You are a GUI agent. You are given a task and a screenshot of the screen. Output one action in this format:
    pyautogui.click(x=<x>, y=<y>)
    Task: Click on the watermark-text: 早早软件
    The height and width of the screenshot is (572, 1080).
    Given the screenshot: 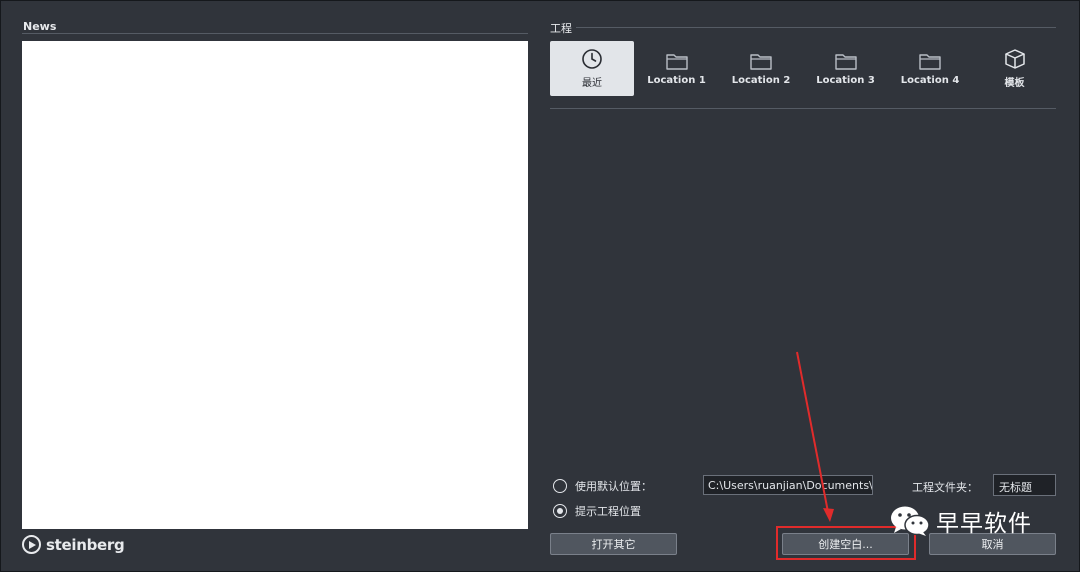 What is the action you would take?
    pyautogui.click(x=984, y=524)
    